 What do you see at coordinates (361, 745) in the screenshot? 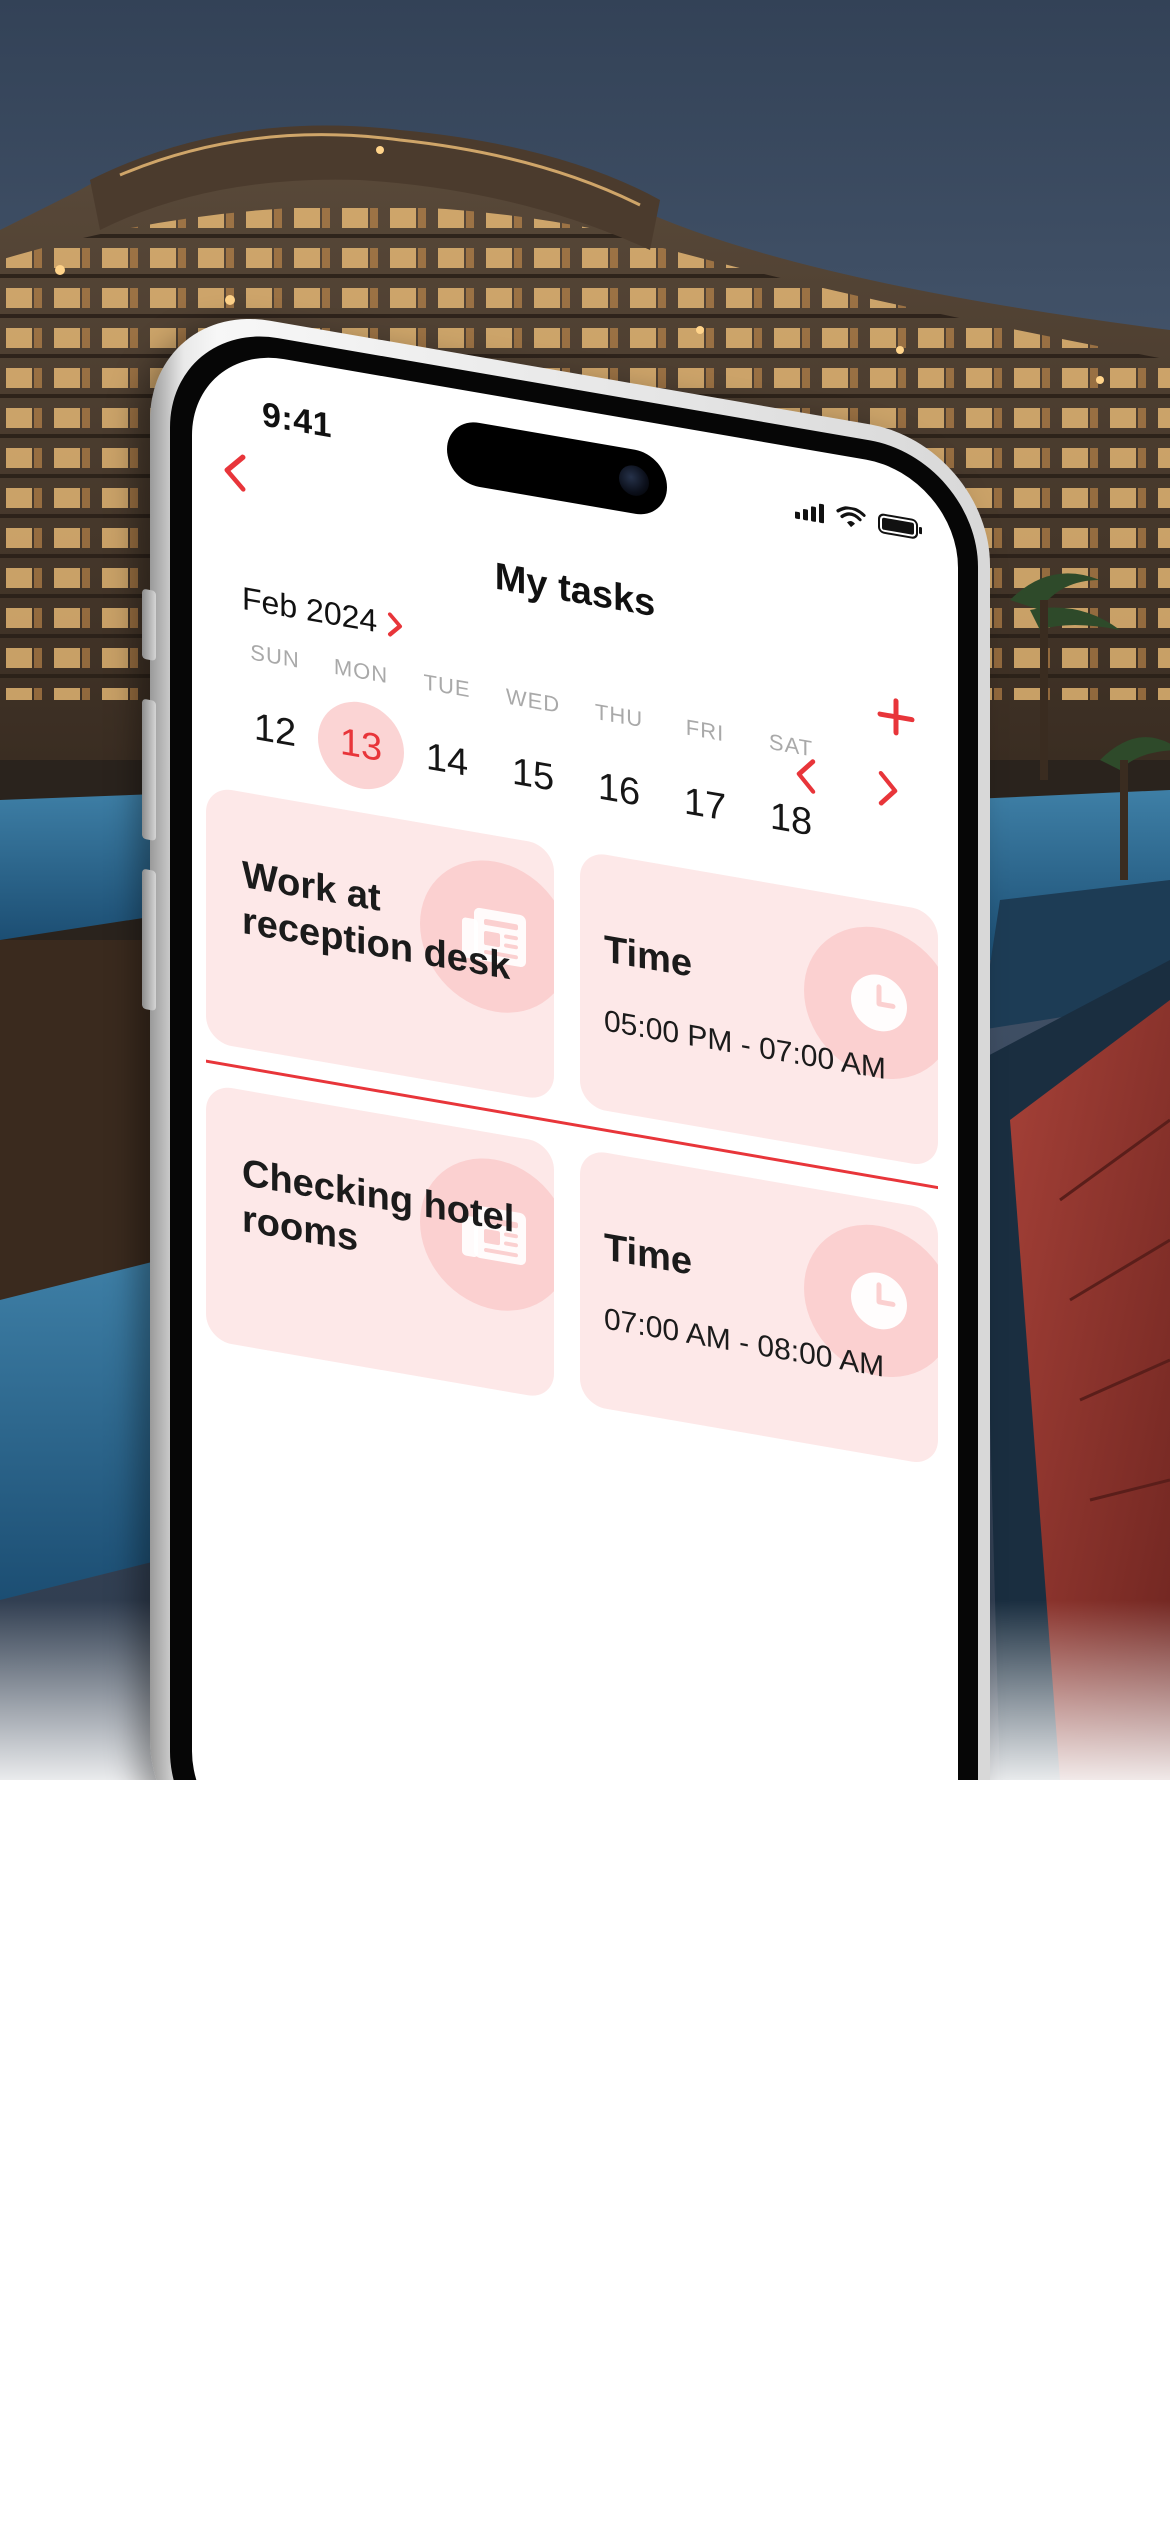
I see `day-number: 13` at bounding box center [361, 745].